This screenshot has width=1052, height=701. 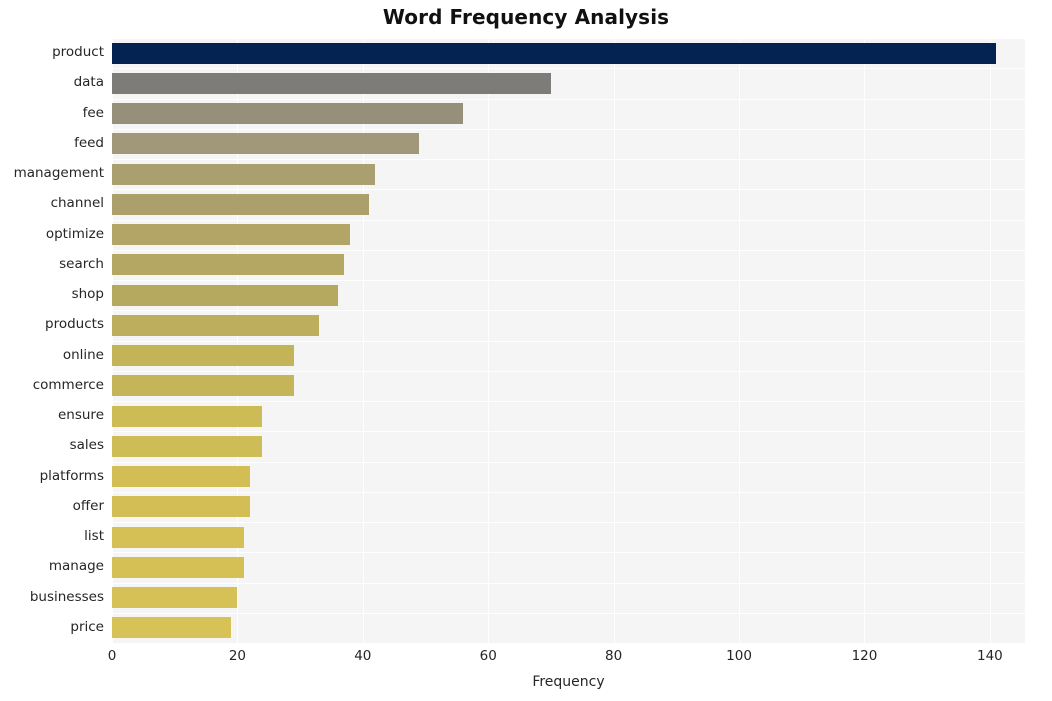 I want to click on y-tick-label-online: online, so click(x=83, y=354).